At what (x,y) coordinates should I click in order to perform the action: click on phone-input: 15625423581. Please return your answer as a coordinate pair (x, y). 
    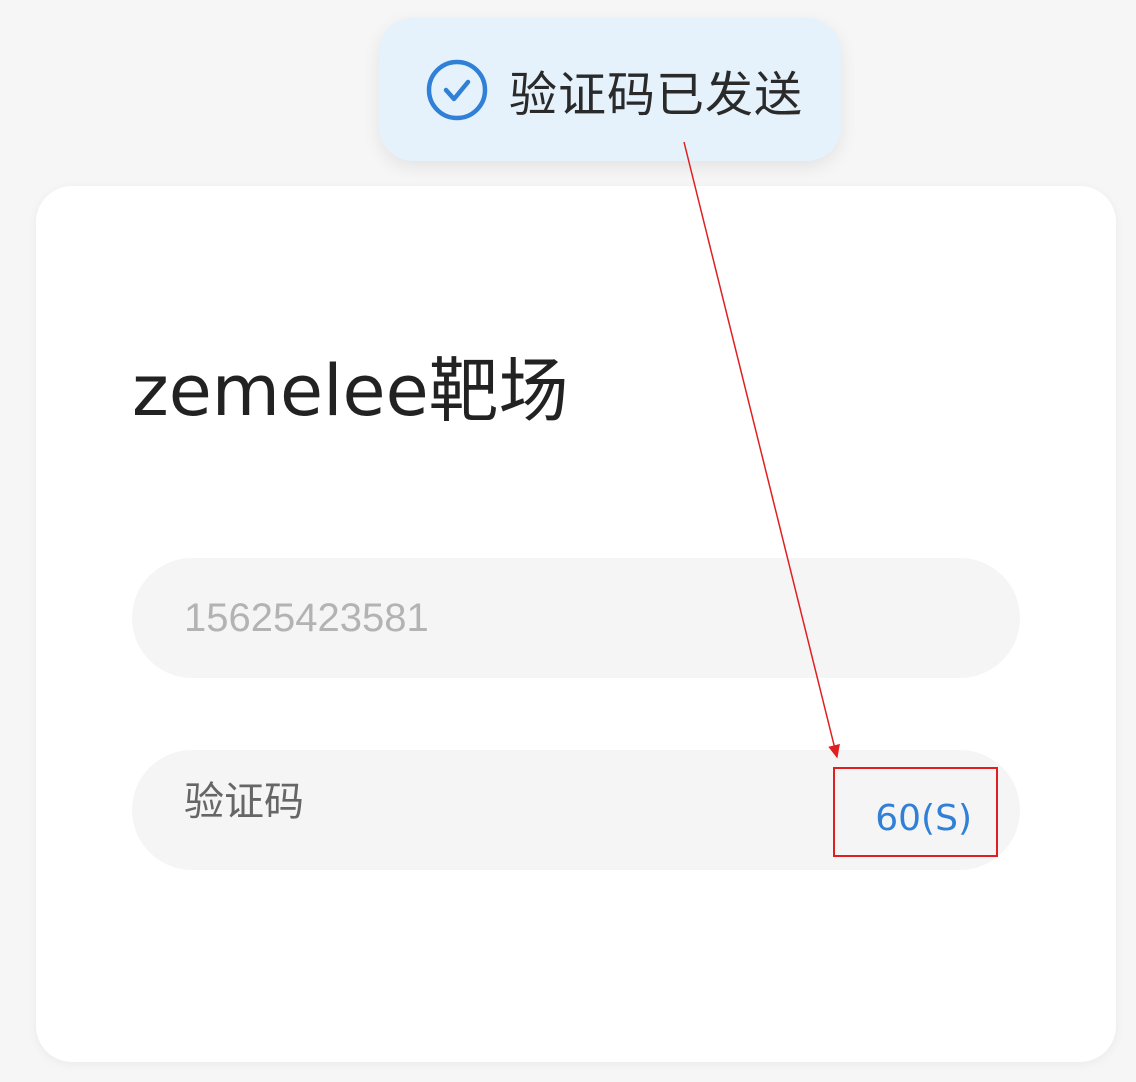
    Looking at the image, I should click on (576, 618).